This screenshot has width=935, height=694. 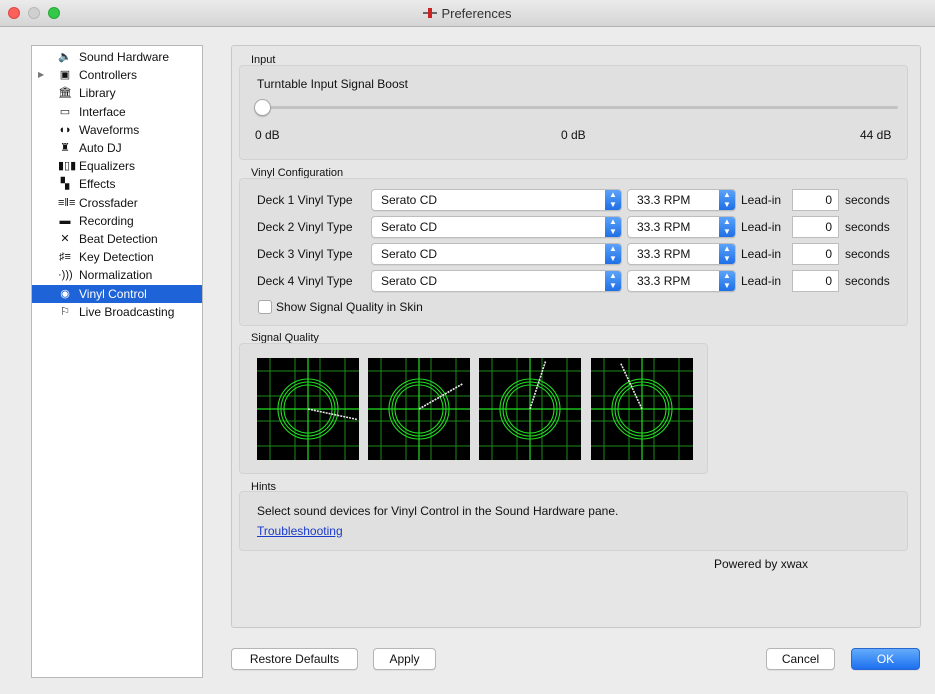 What do you see at coordinates (577, 107) in the screenshot?
I see `boost-slider-track` at bounding box center [577, 107].